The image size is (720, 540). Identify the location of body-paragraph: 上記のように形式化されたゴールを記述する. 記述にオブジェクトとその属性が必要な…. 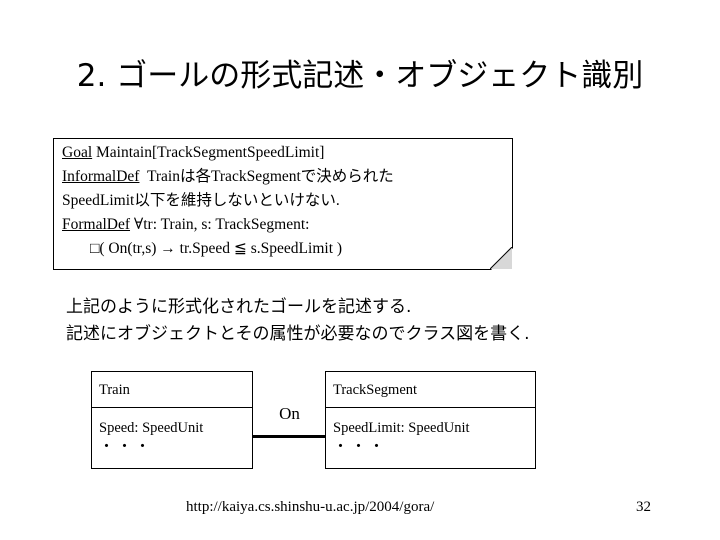
(376, 321).